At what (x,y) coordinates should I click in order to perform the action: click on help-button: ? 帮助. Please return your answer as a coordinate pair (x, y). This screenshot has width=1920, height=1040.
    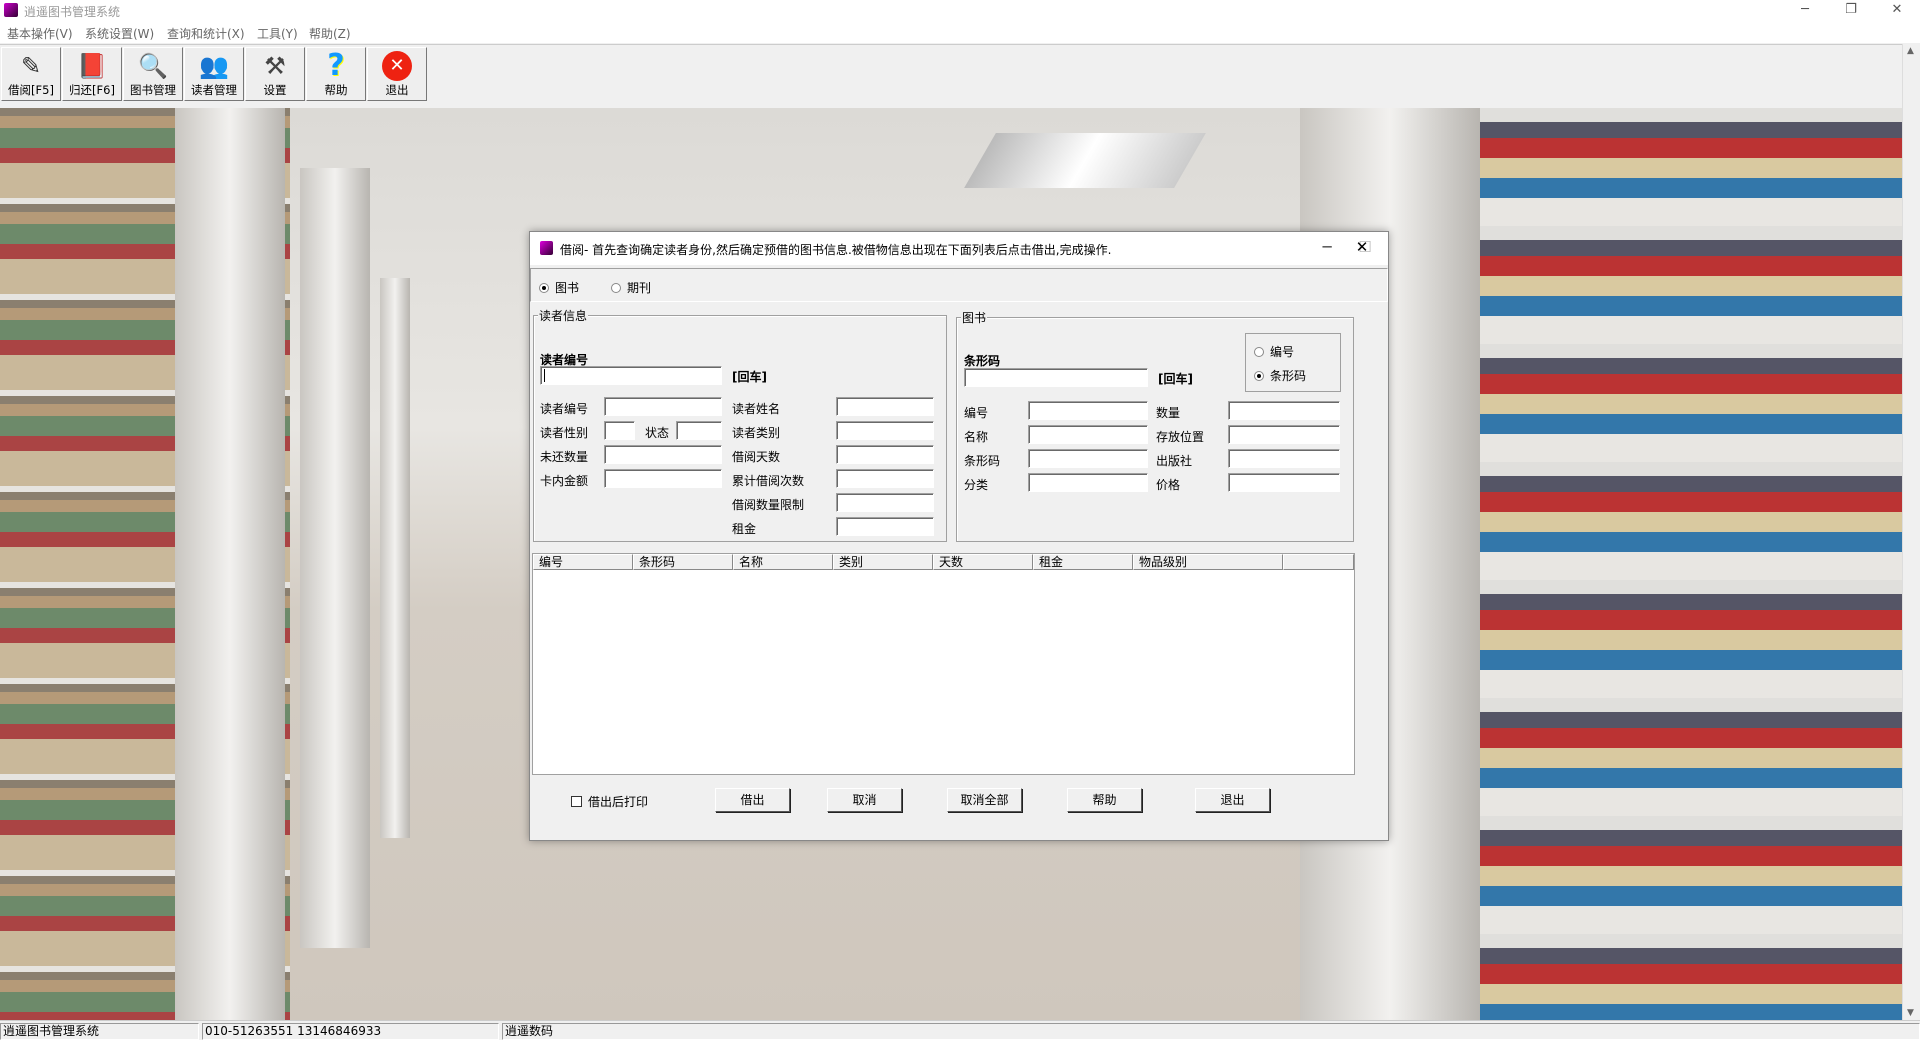
    Looking at the image, I should click on (336, 74).